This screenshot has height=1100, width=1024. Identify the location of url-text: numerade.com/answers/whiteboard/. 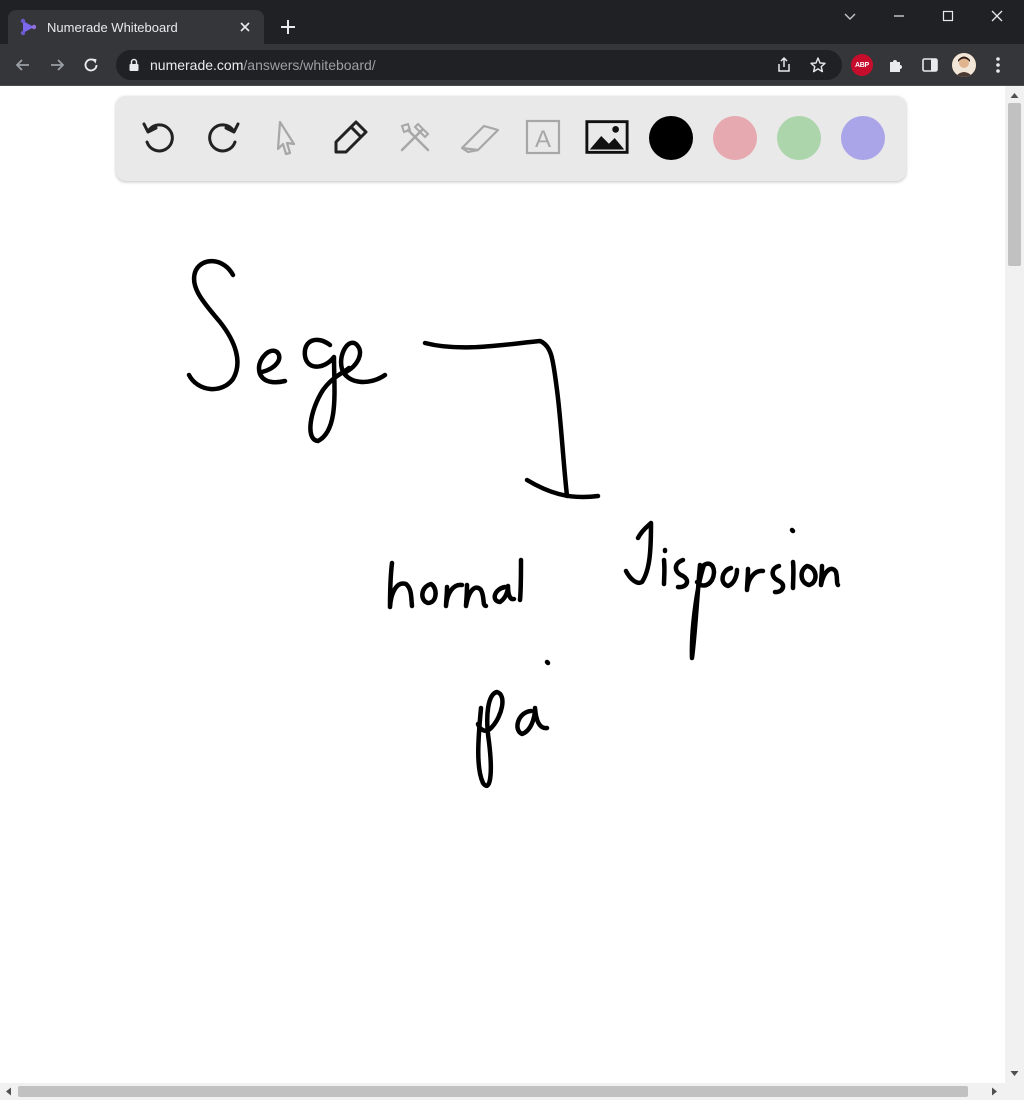
(263, 65).